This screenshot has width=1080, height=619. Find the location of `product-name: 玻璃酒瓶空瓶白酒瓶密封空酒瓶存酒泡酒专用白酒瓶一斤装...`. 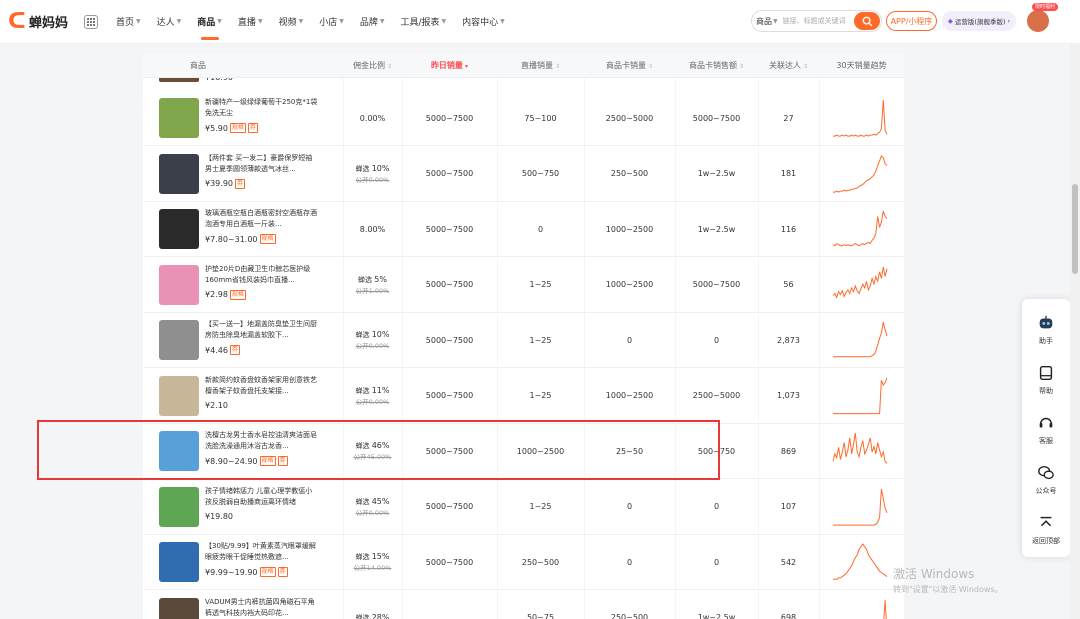

product-name: 玻璃酒瓶空瓶白酒瓶密封空酒瓶存酒泡酒专用白酒瓶一斤装... is located at coordinates (261, 219).